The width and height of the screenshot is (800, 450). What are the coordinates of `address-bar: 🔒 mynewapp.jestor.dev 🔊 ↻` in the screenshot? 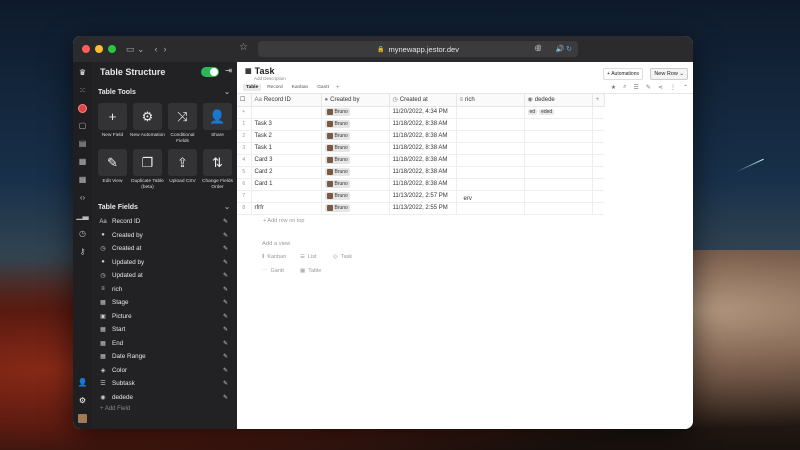 It's located at (418, 49).